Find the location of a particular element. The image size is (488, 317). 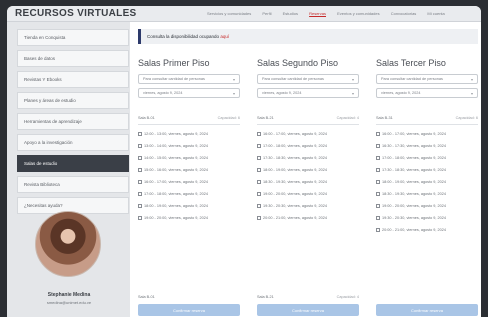

room-subheader: Sala B-21 Capacidad: 4 is located at coordinates (308, 119).